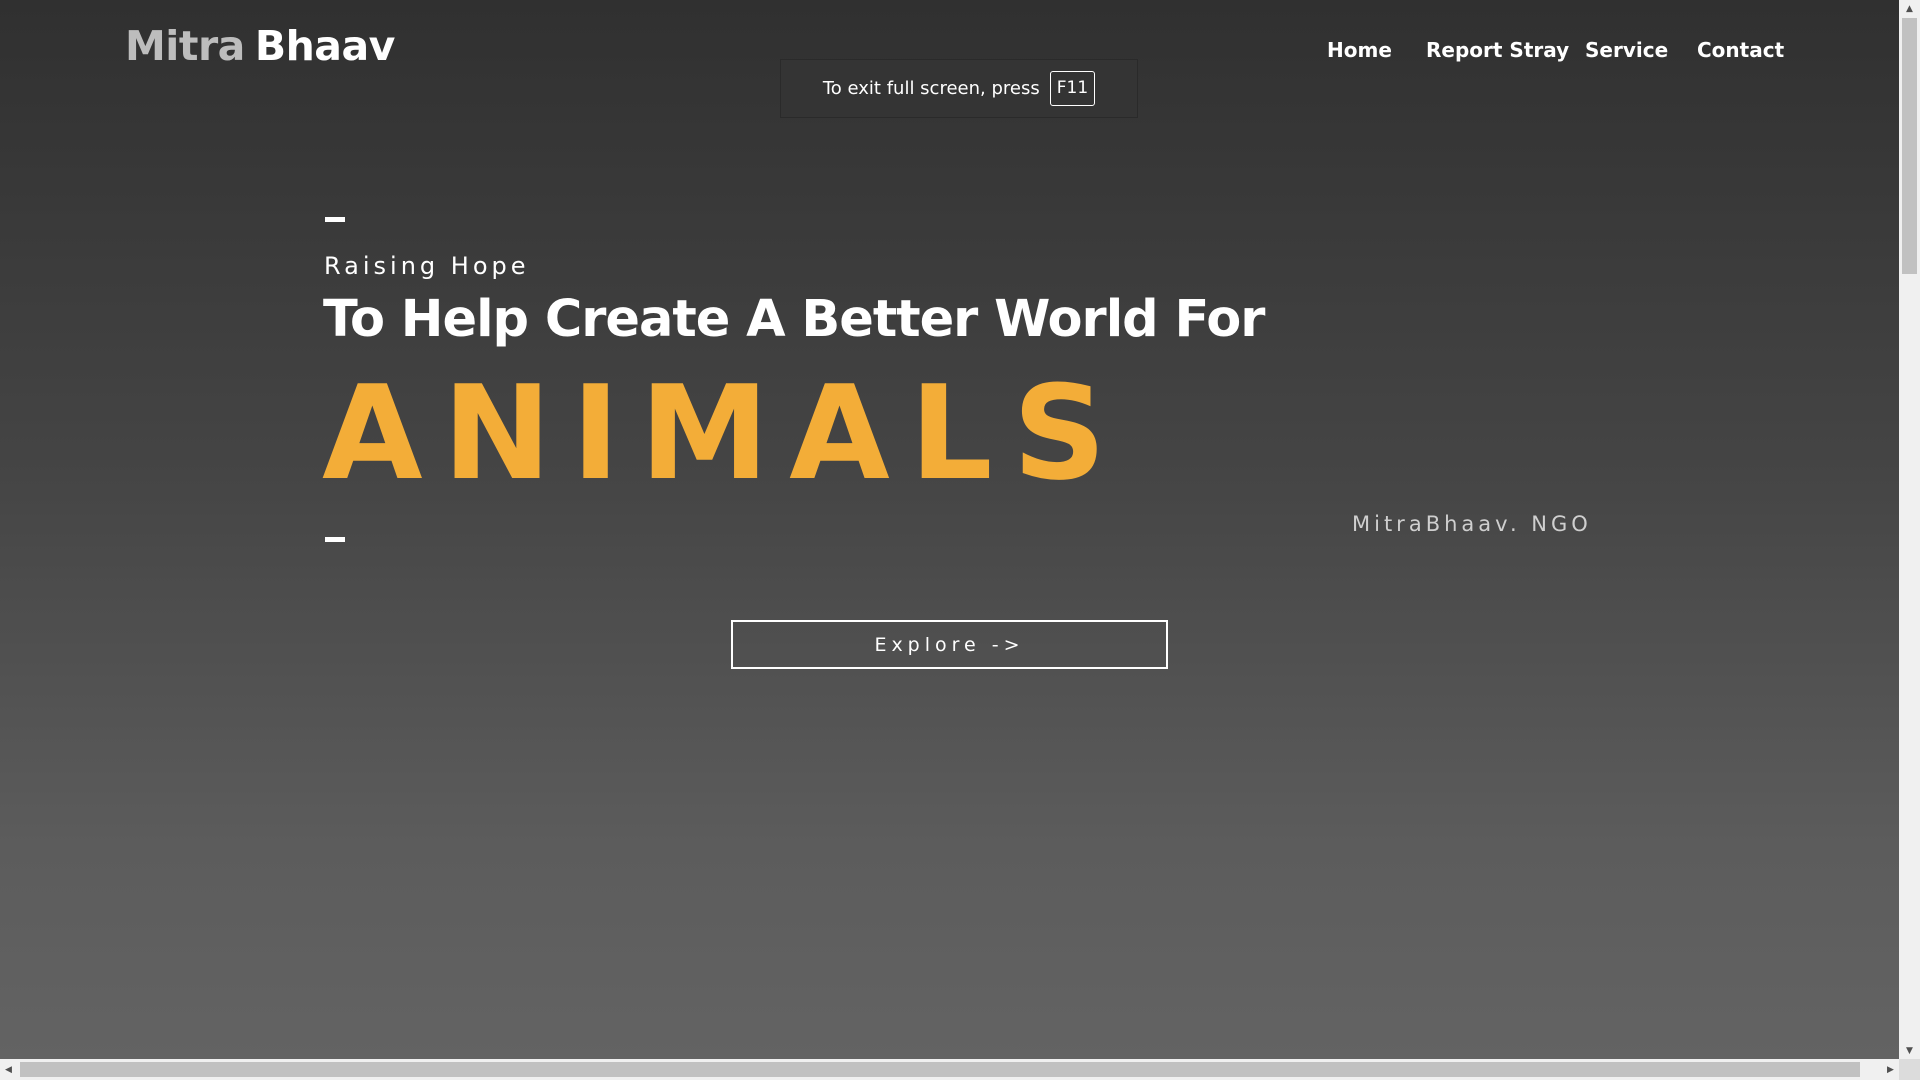  Describe the element at coordinates (949, 644) in the screenshot. I see `explore-button: Explore ->` at that location.